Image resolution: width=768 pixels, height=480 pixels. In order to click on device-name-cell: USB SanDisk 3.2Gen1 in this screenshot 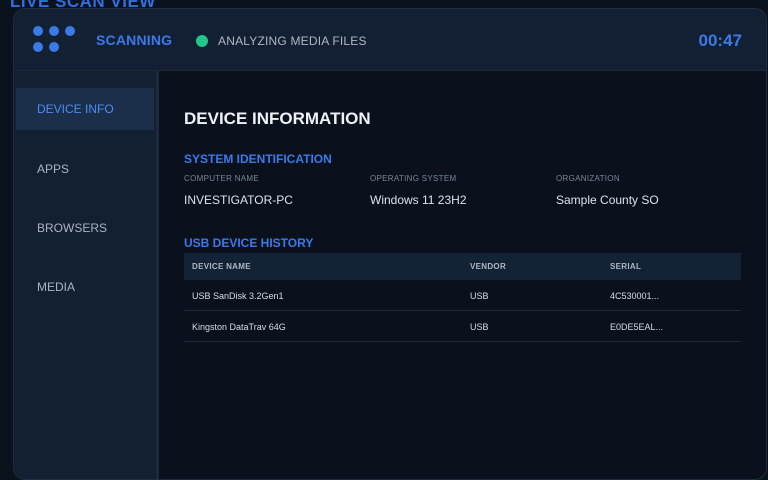, I will do `click(238, 296)`.